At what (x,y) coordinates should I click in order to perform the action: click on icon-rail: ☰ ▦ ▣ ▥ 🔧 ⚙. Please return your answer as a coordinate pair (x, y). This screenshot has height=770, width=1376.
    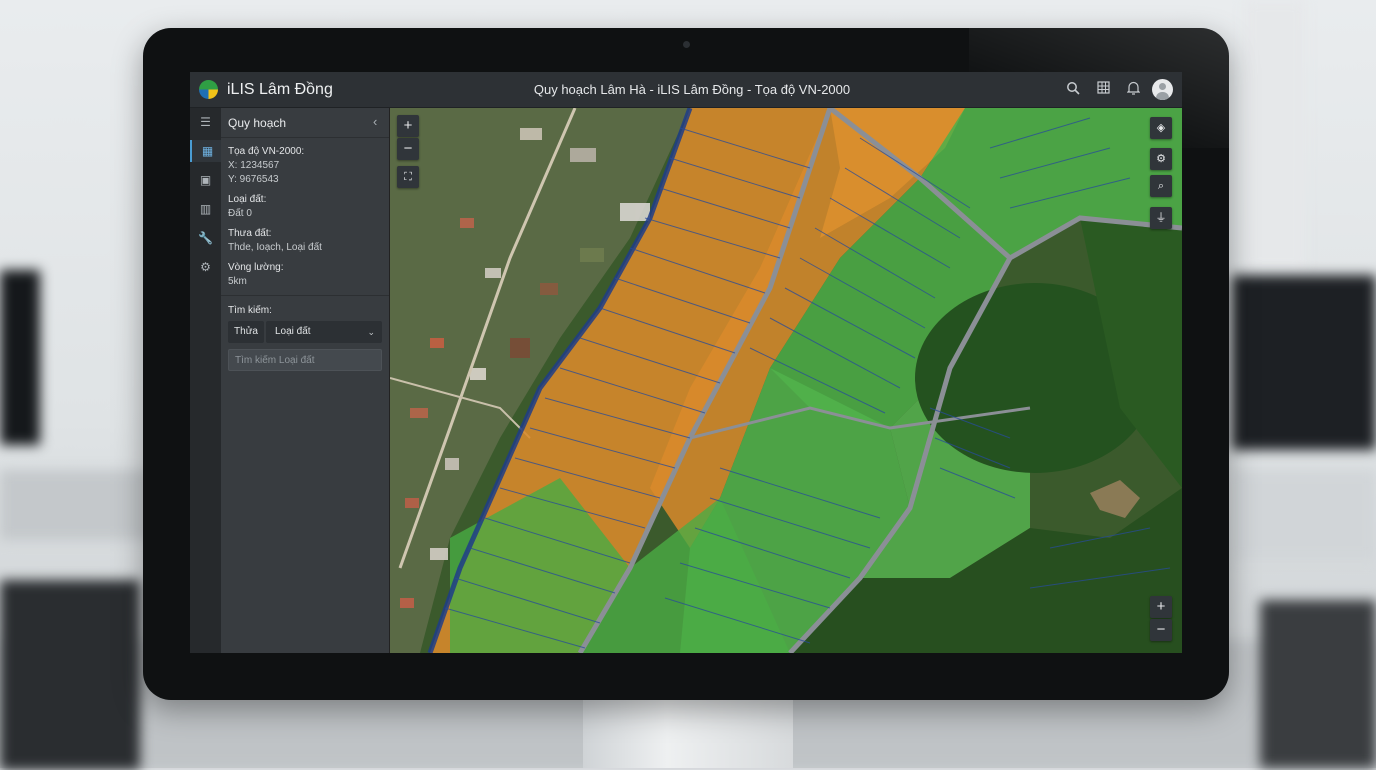
    Looking at the image, I should click on (206, 380).